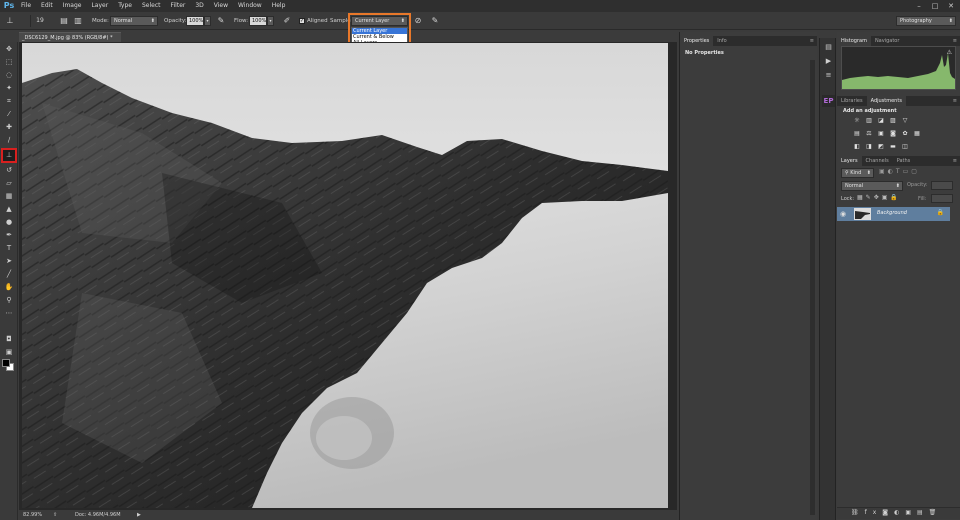 This screenshot has height=520, width=960. Describe the element at coordinates (905, 134) in the screenshot. I see `channel-mixer-icon: ✿` at that location.